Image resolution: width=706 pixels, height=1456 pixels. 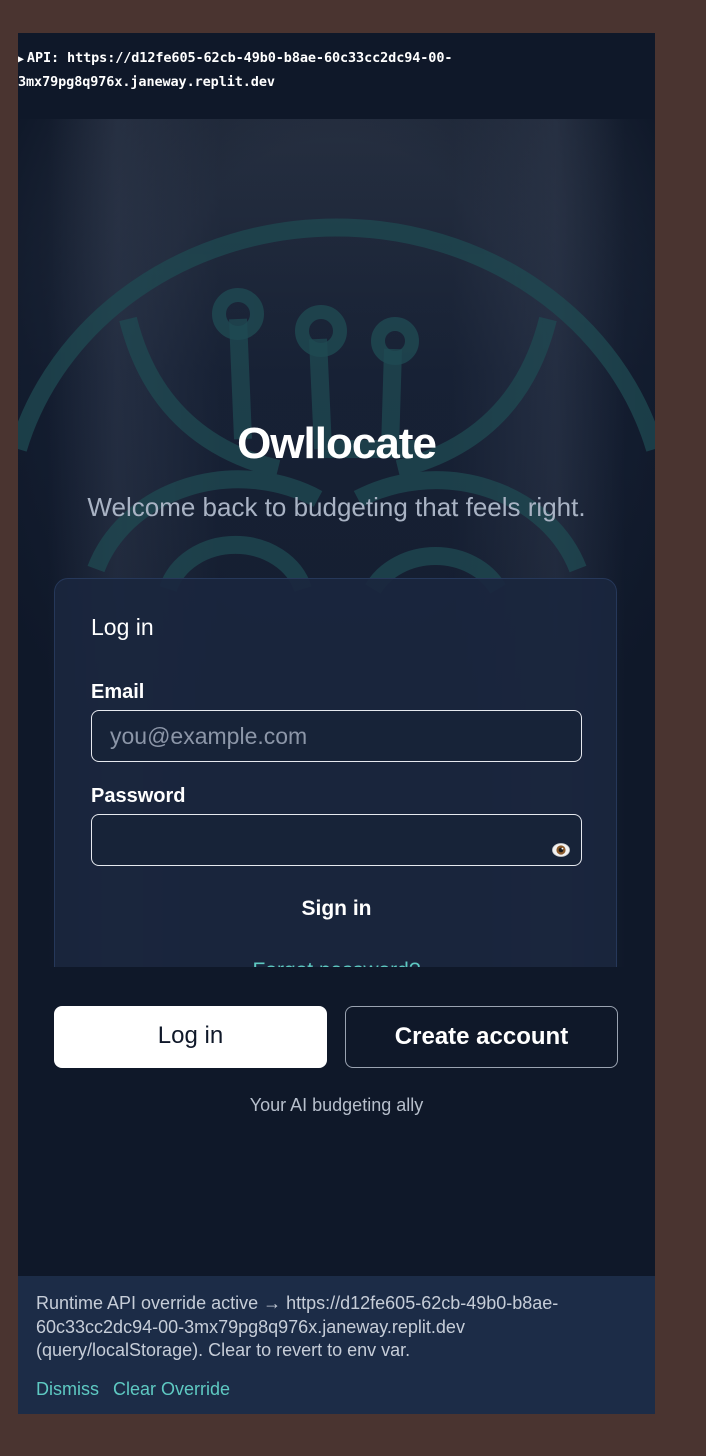 What do you see at coordinates (481, 1037) in the screenshot?
I see `create-account-button: Create account` at bounding box center [481, 1037].